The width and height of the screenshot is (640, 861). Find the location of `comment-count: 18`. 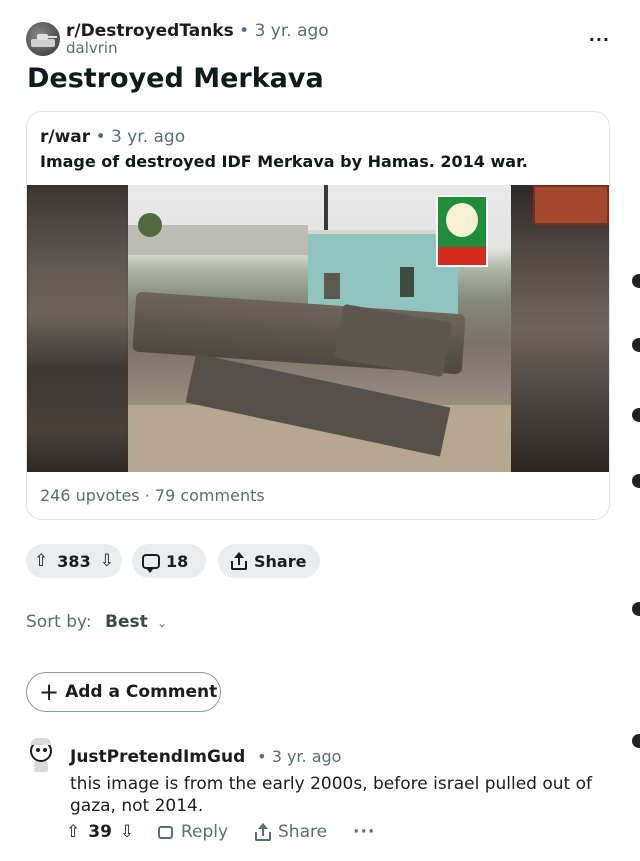

comment-count: 18 is located at coordinates (177, 561).